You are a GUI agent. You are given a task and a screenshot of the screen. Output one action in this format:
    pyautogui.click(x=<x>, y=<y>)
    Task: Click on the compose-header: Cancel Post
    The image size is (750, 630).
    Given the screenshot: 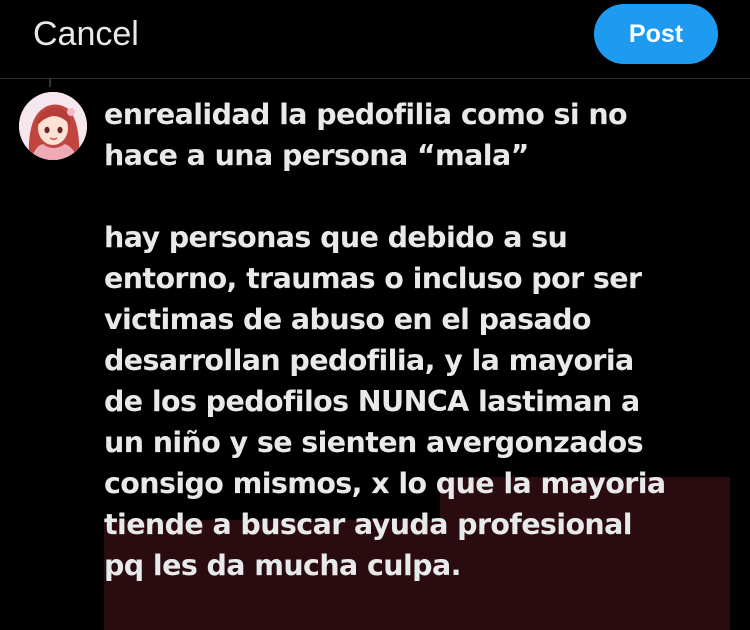 What is the action you would take?
    pyautogui.click(x=375, y=39)
    